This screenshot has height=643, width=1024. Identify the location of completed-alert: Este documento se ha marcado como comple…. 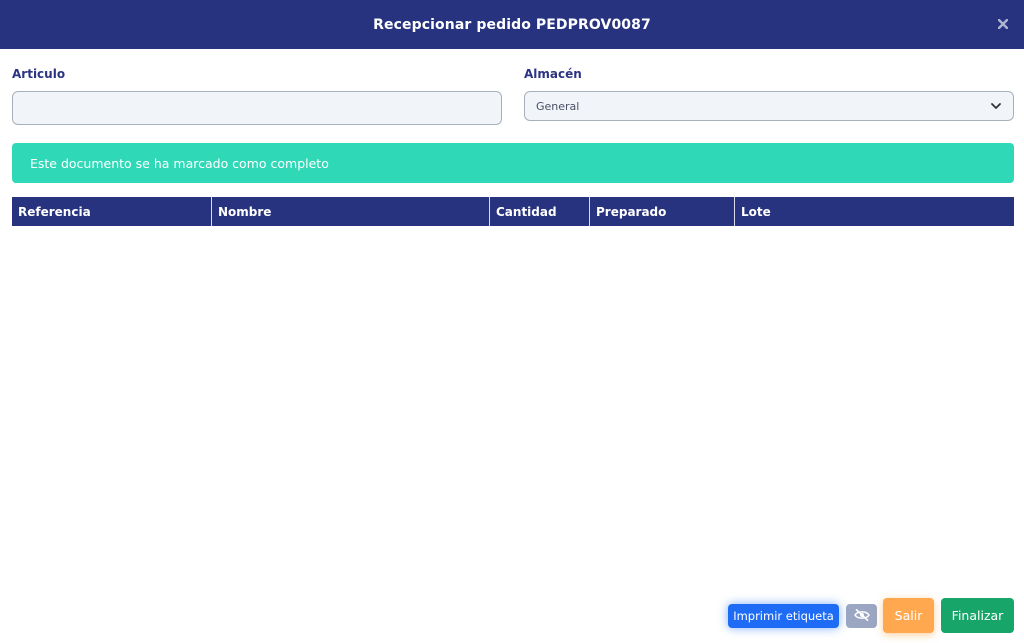
(513, 163).